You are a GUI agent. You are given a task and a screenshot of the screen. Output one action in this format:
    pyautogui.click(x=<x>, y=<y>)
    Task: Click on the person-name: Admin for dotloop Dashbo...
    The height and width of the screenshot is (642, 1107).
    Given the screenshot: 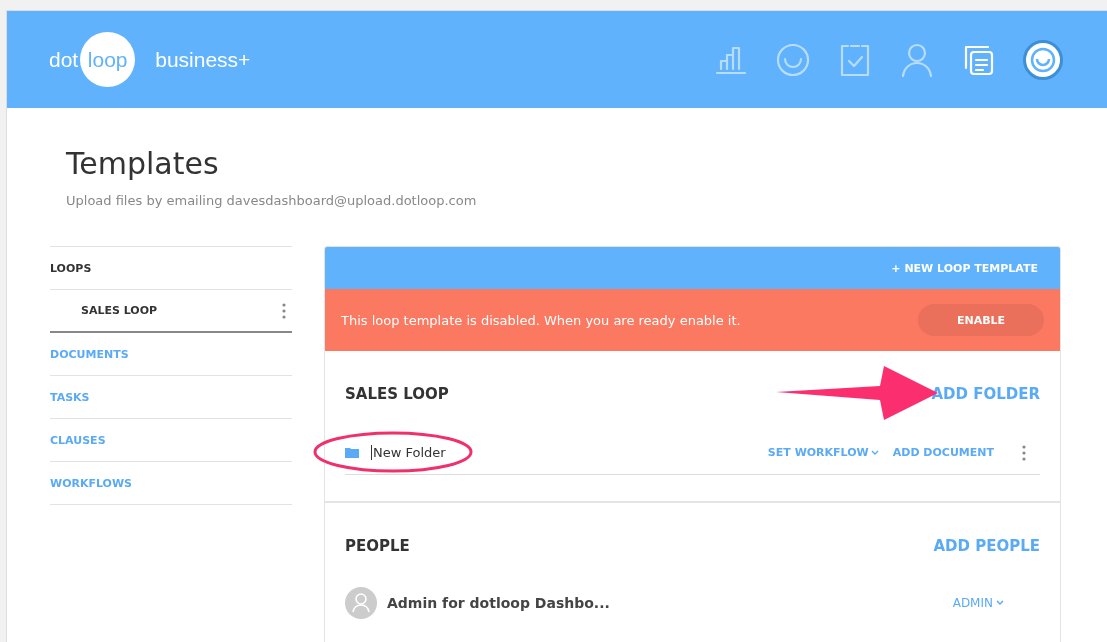 What is the action you would take?
    pyautogui.click(x=498, y=603)
    